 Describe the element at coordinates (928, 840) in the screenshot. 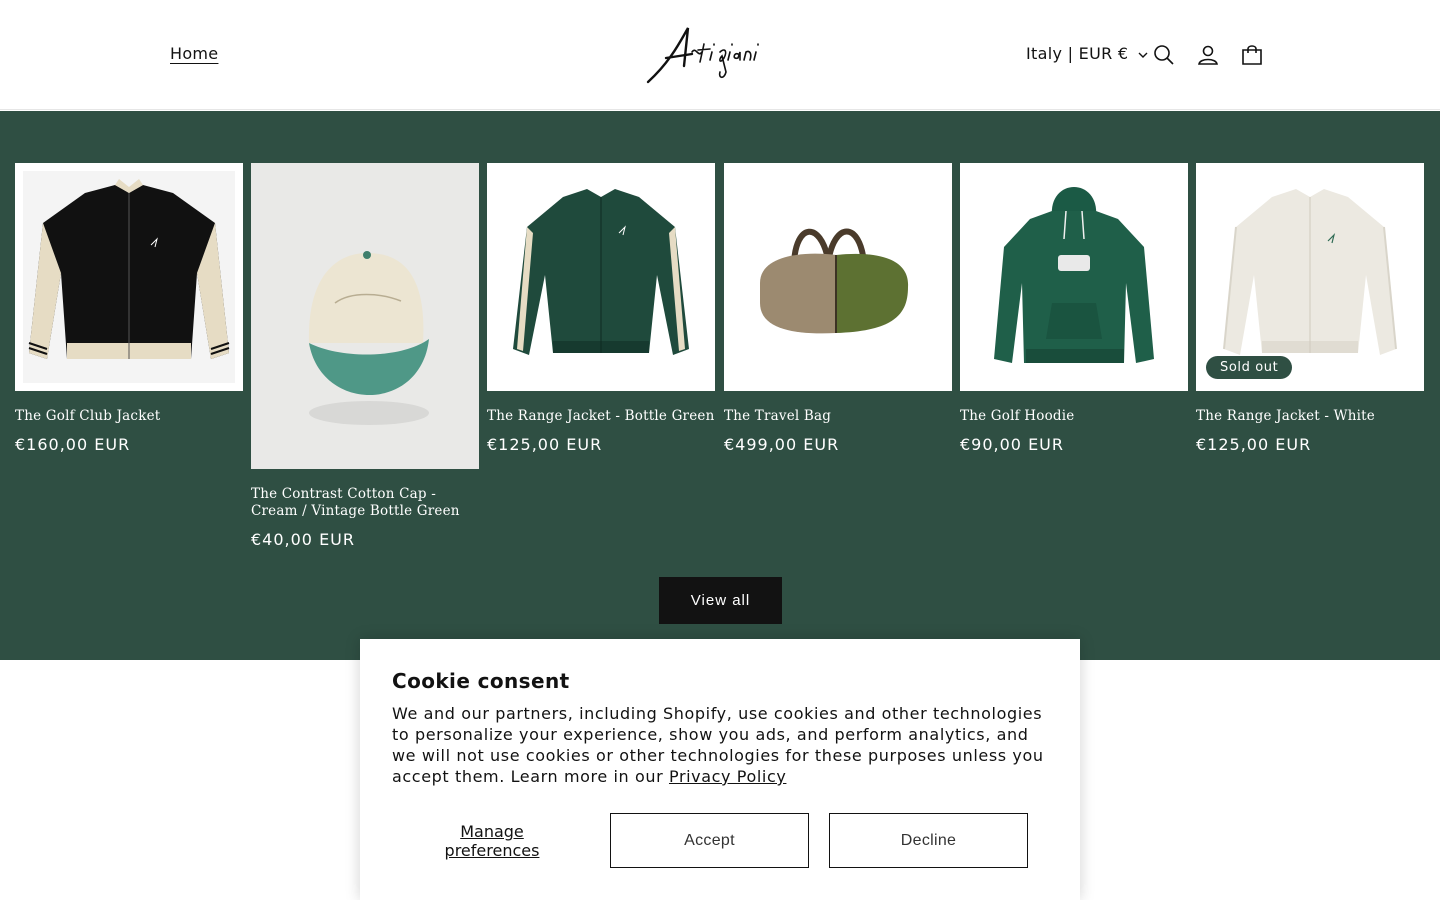

I see `decline-button: Decline` at that location.